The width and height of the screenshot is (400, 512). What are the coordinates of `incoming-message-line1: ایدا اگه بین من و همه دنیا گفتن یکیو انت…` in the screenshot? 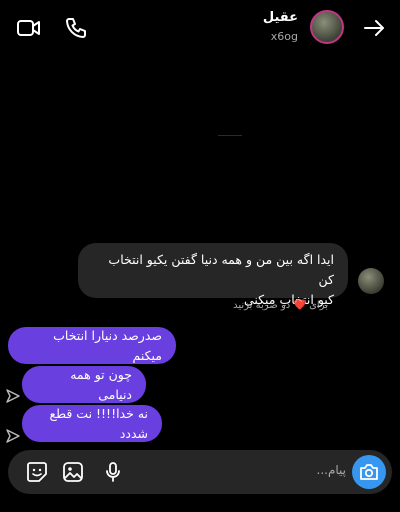 It's located at (221, 269).